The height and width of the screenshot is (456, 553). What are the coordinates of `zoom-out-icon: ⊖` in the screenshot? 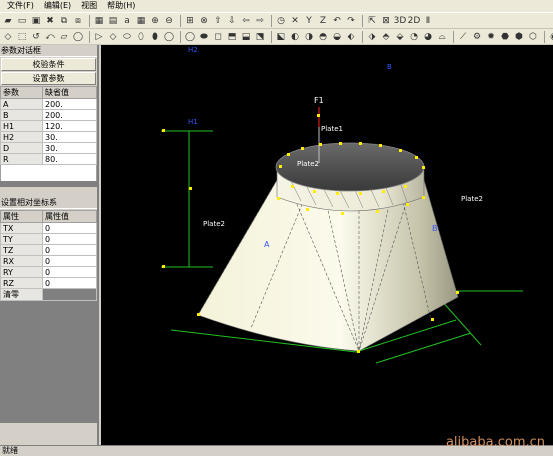 It's located at (169, 21).